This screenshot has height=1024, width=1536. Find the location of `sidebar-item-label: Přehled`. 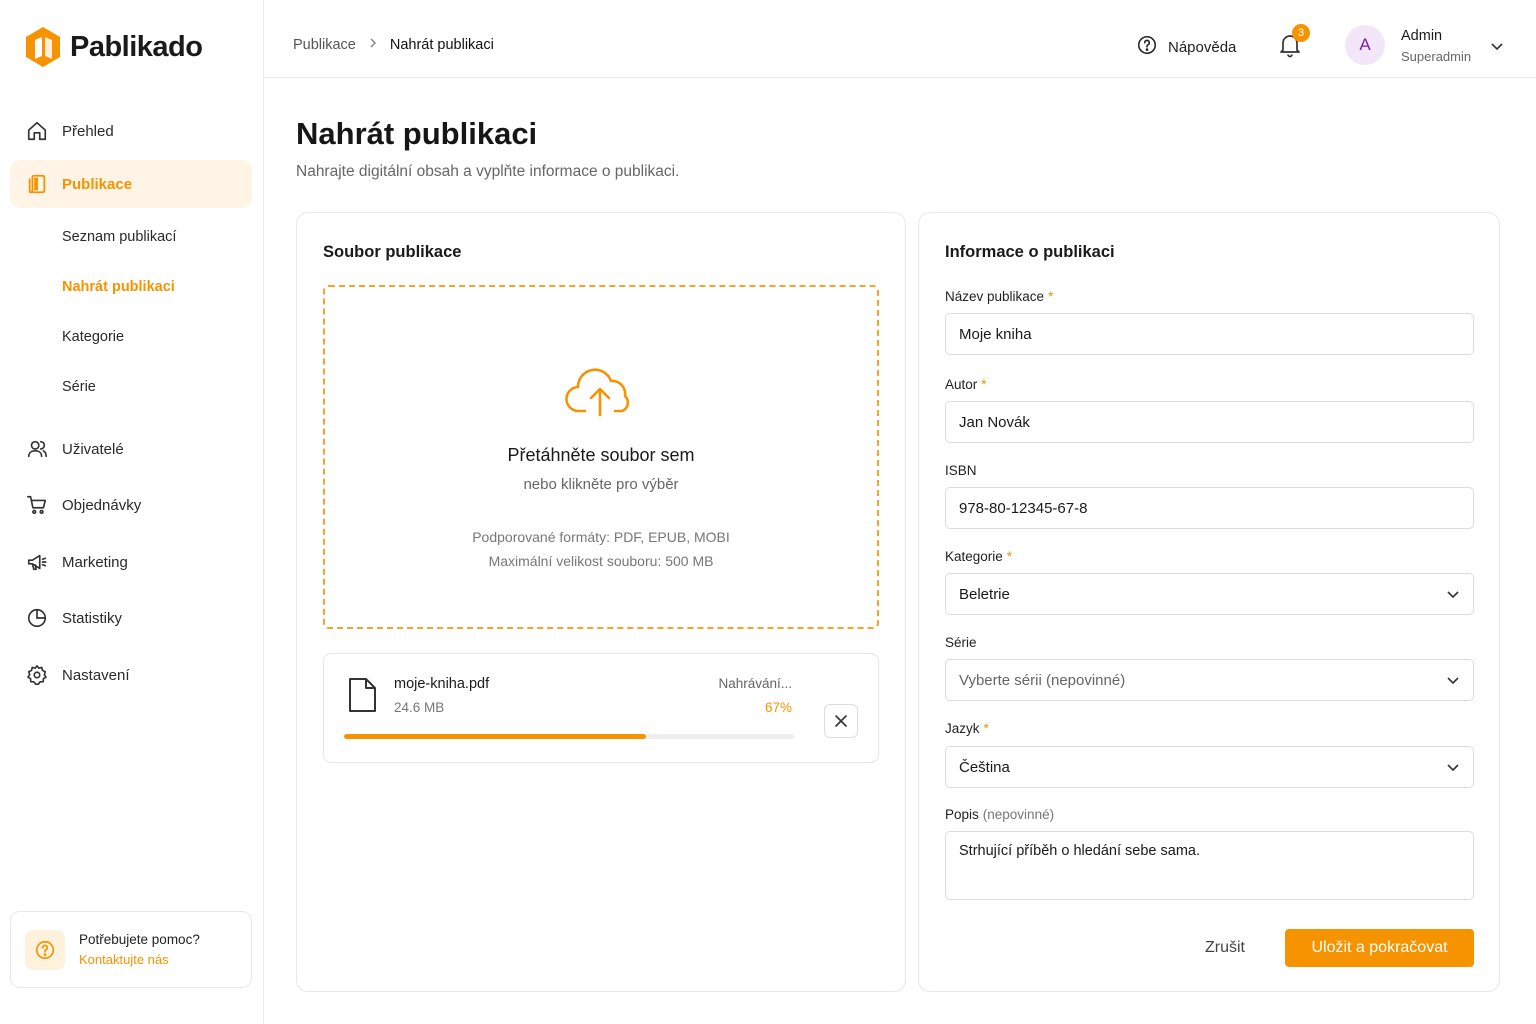

sidebar-item-label: Přehled is located at coordinates (88, 131).